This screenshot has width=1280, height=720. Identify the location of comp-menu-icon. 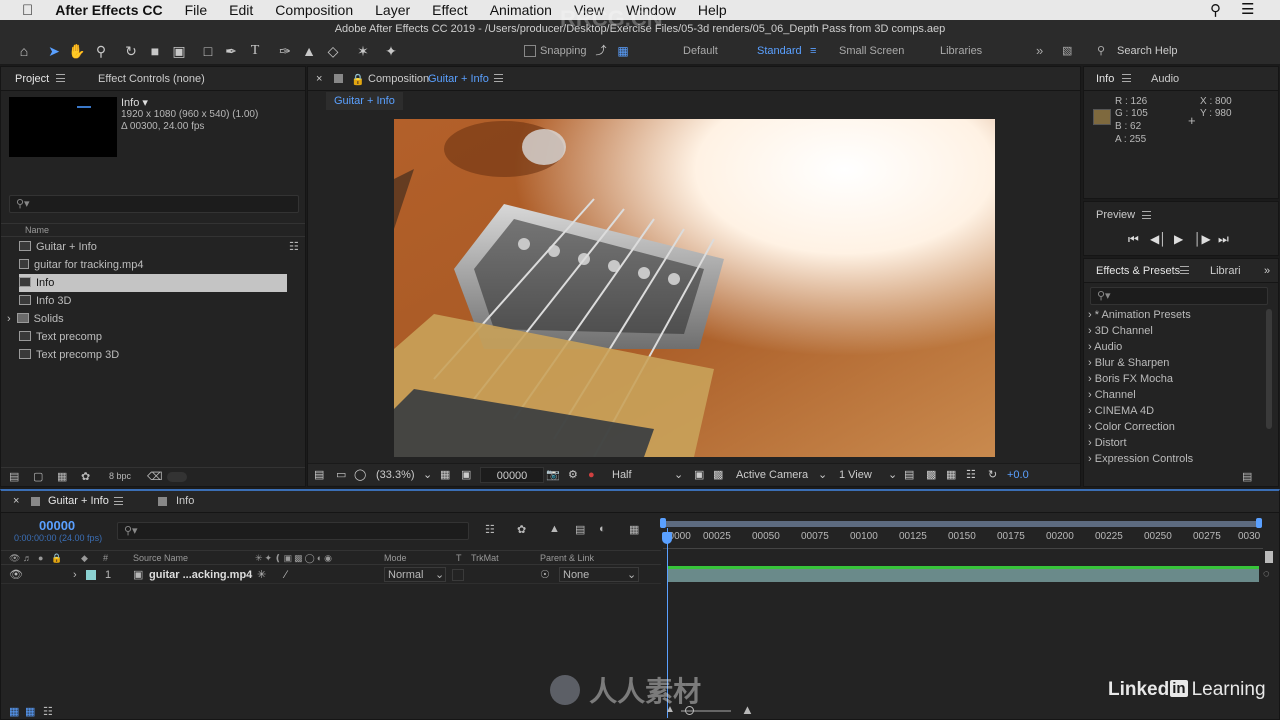
(498, 78).